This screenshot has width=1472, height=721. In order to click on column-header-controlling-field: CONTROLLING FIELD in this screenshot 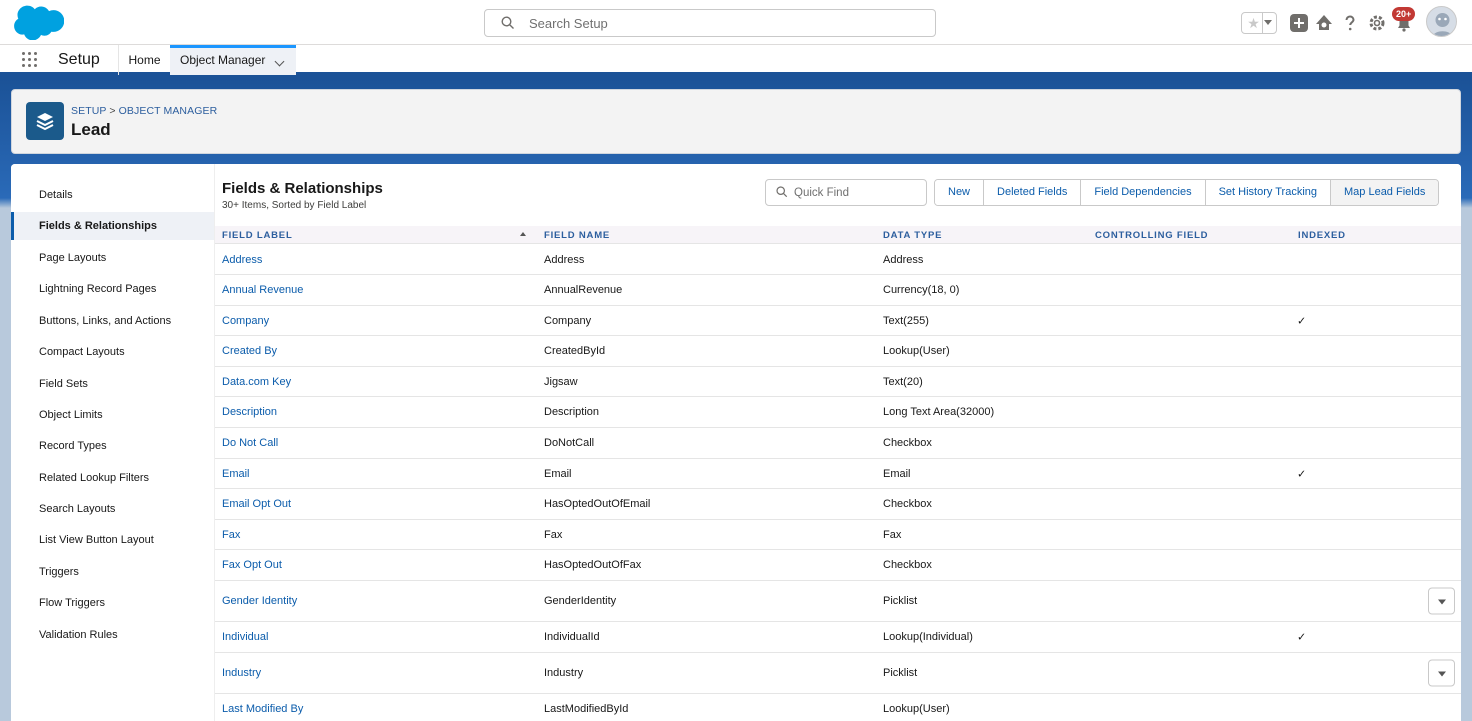, I will do `click(1151, 235)`.